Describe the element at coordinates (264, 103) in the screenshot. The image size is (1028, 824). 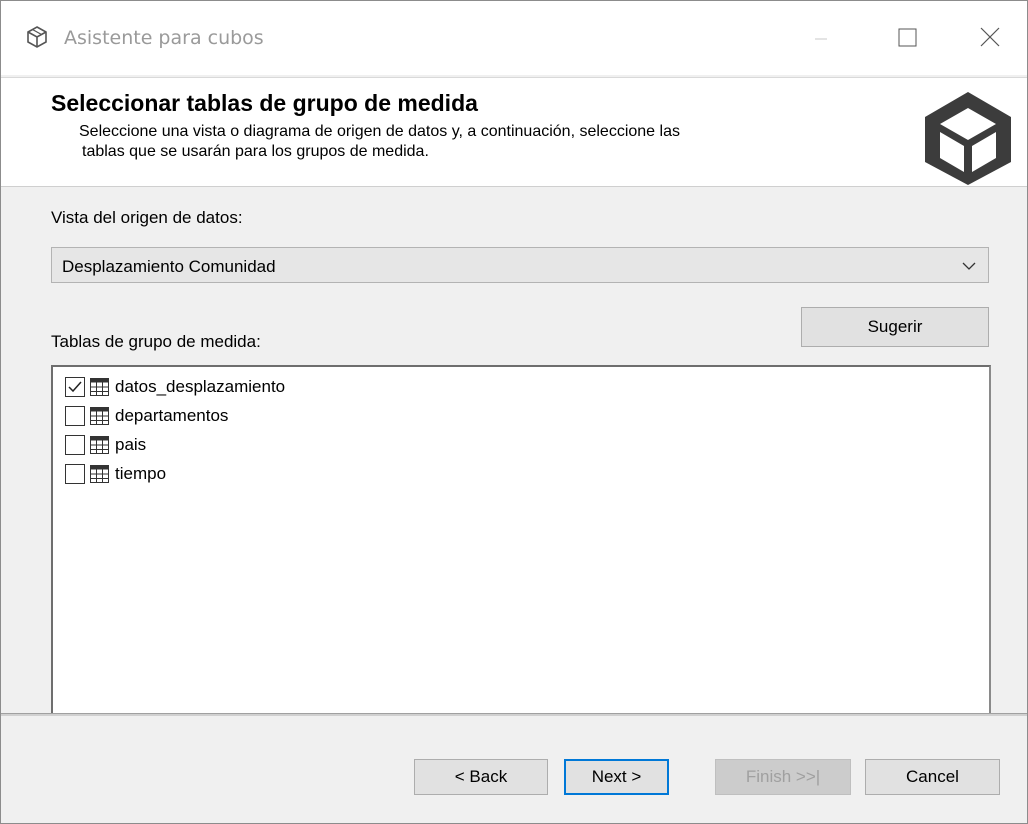
I see `page-title: Seleccionar tablas de grupo de medida` at that location.